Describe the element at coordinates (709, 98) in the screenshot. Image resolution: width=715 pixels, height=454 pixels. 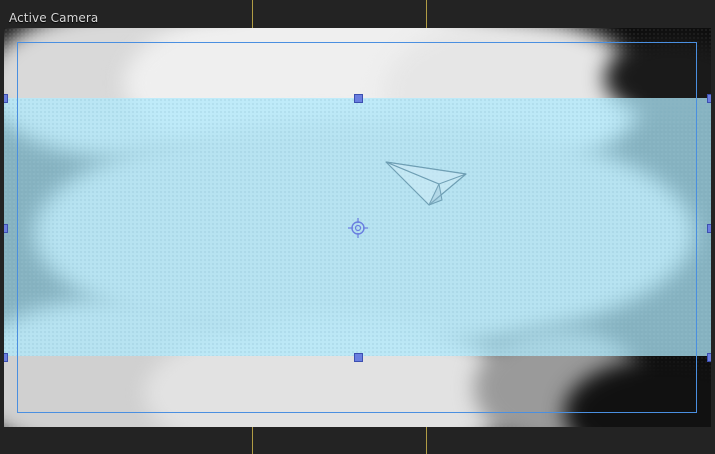
I see `transform-handle-top-right` at that location.